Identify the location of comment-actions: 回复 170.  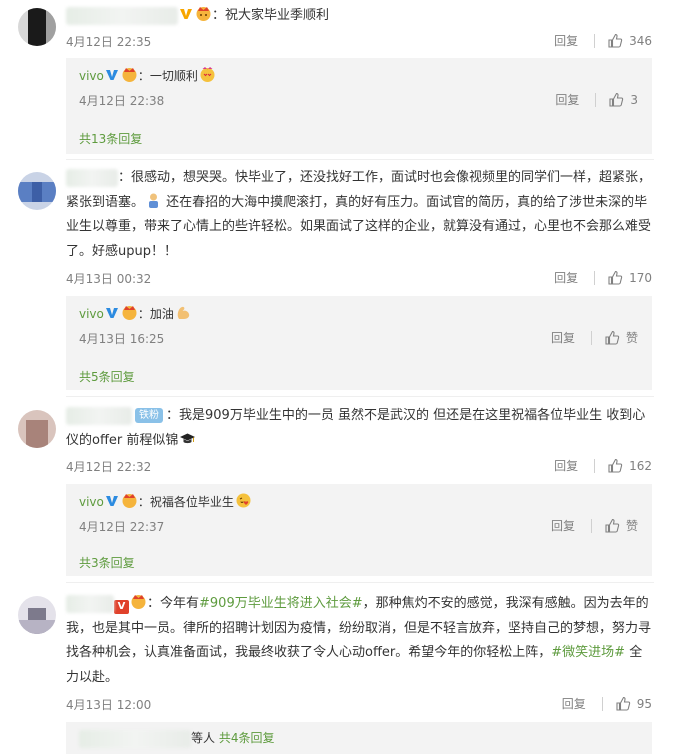
(603, 277).